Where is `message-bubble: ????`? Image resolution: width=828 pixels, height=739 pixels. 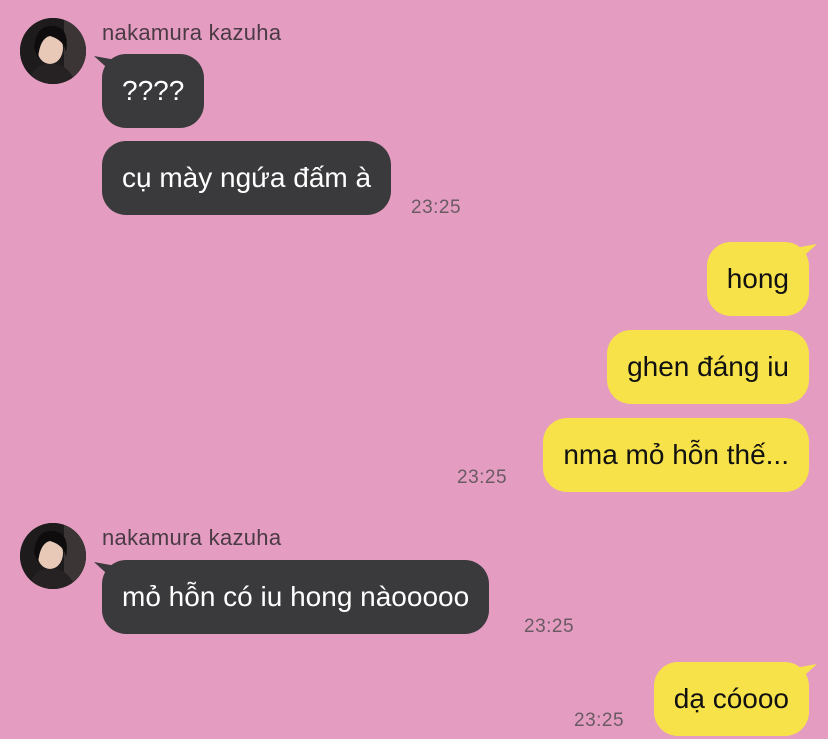 message-bubble: ???? is located at coordinates (153, 91).